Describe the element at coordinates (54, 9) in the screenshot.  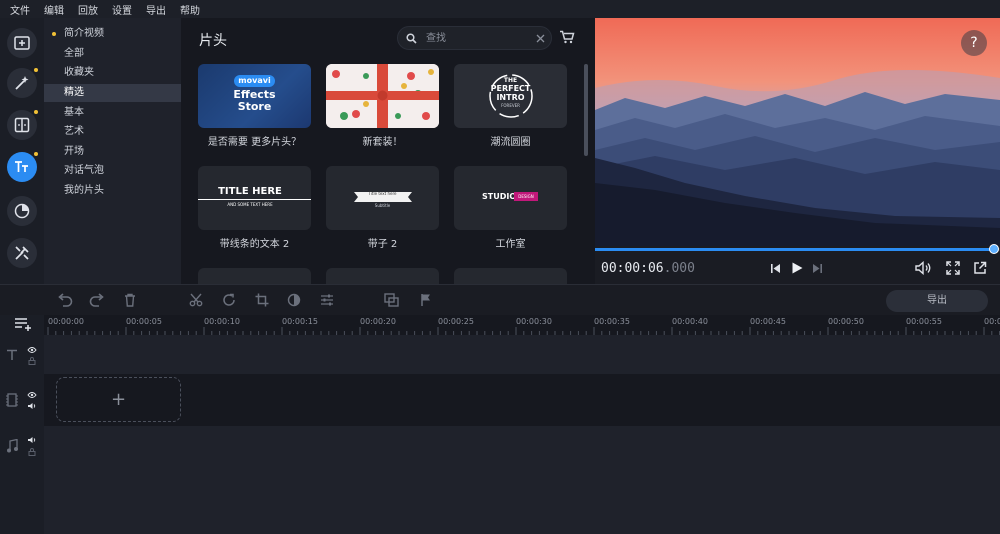
I see `menu-edit: 编辑` at that location.